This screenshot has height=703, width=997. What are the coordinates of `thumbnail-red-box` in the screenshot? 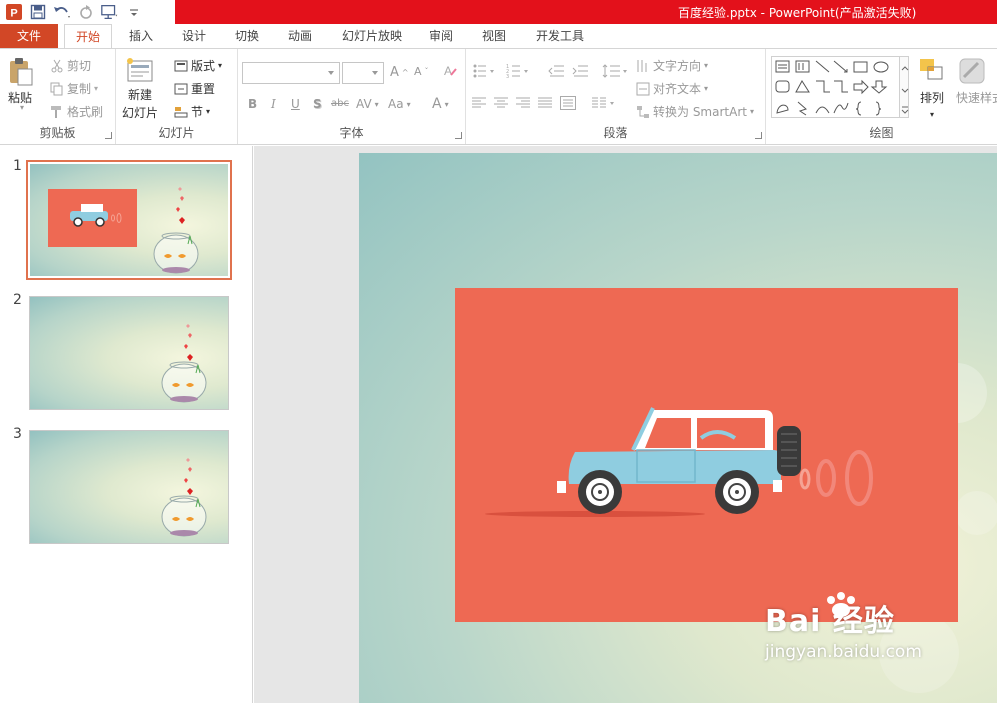 It's located at (92, 218).